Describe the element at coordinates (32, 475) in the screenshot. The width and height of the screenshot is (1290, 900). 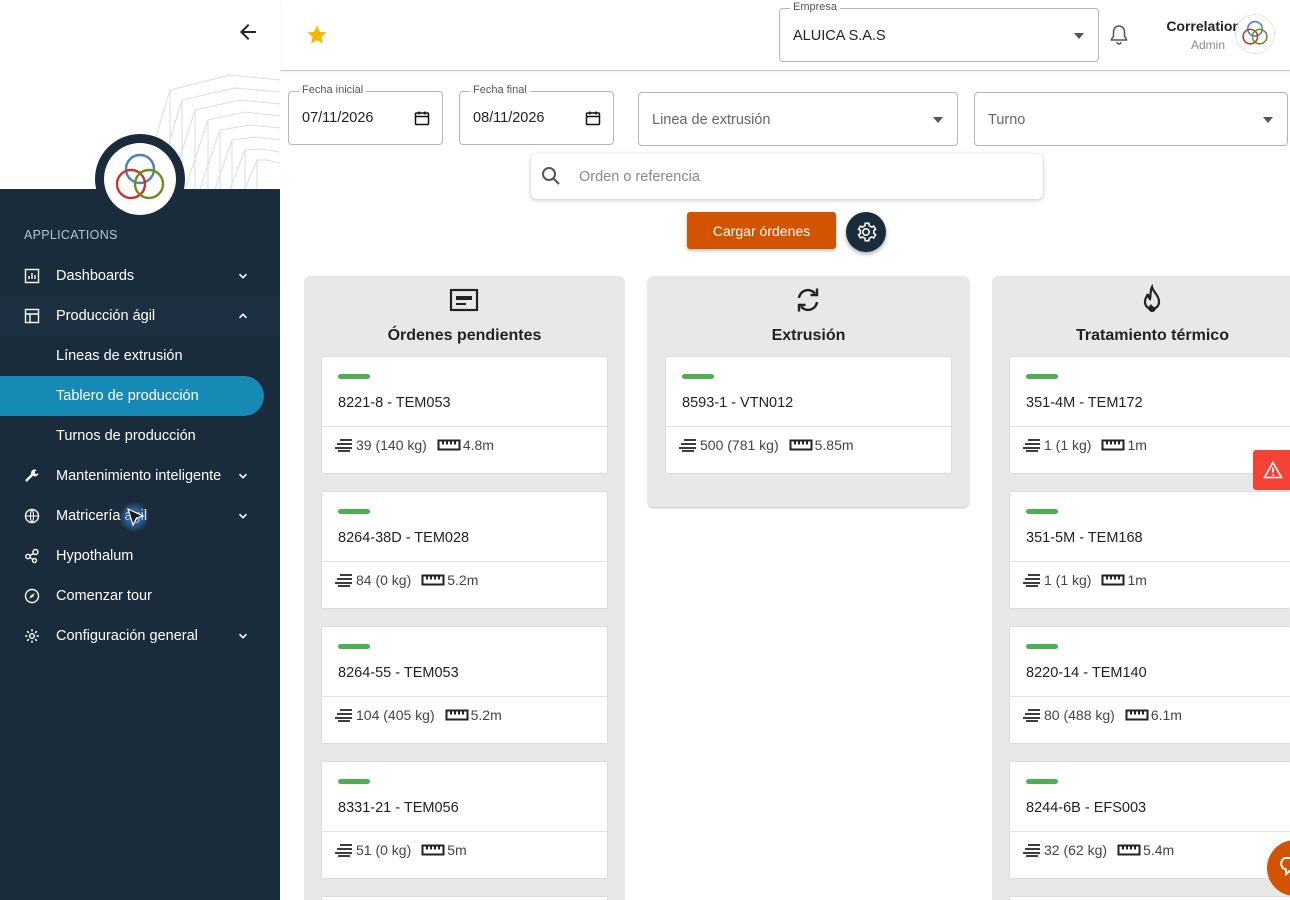
I see `wrench-icon` at that location.